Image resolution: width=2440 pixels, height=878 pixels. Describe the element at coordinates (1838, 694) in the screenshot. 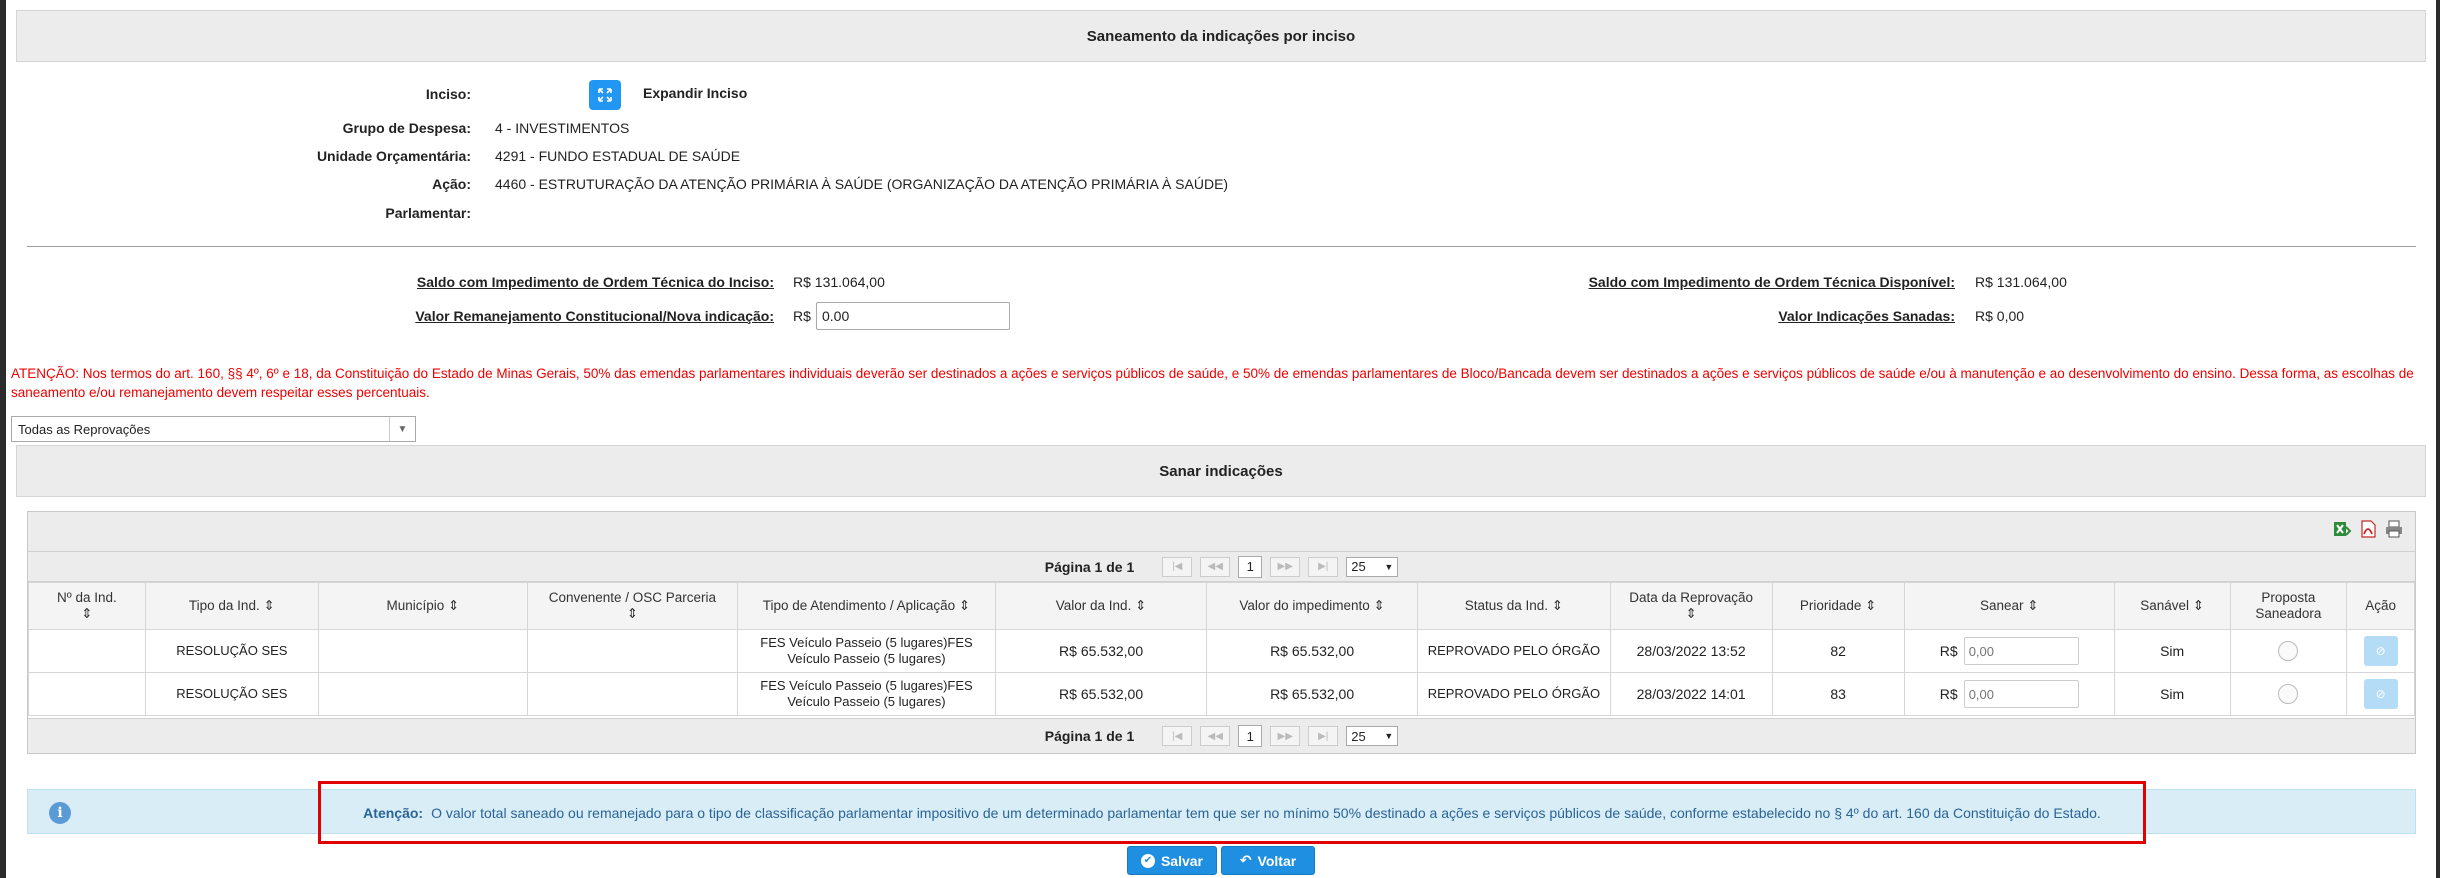

I see `cell-prioridade: 83` at that location.